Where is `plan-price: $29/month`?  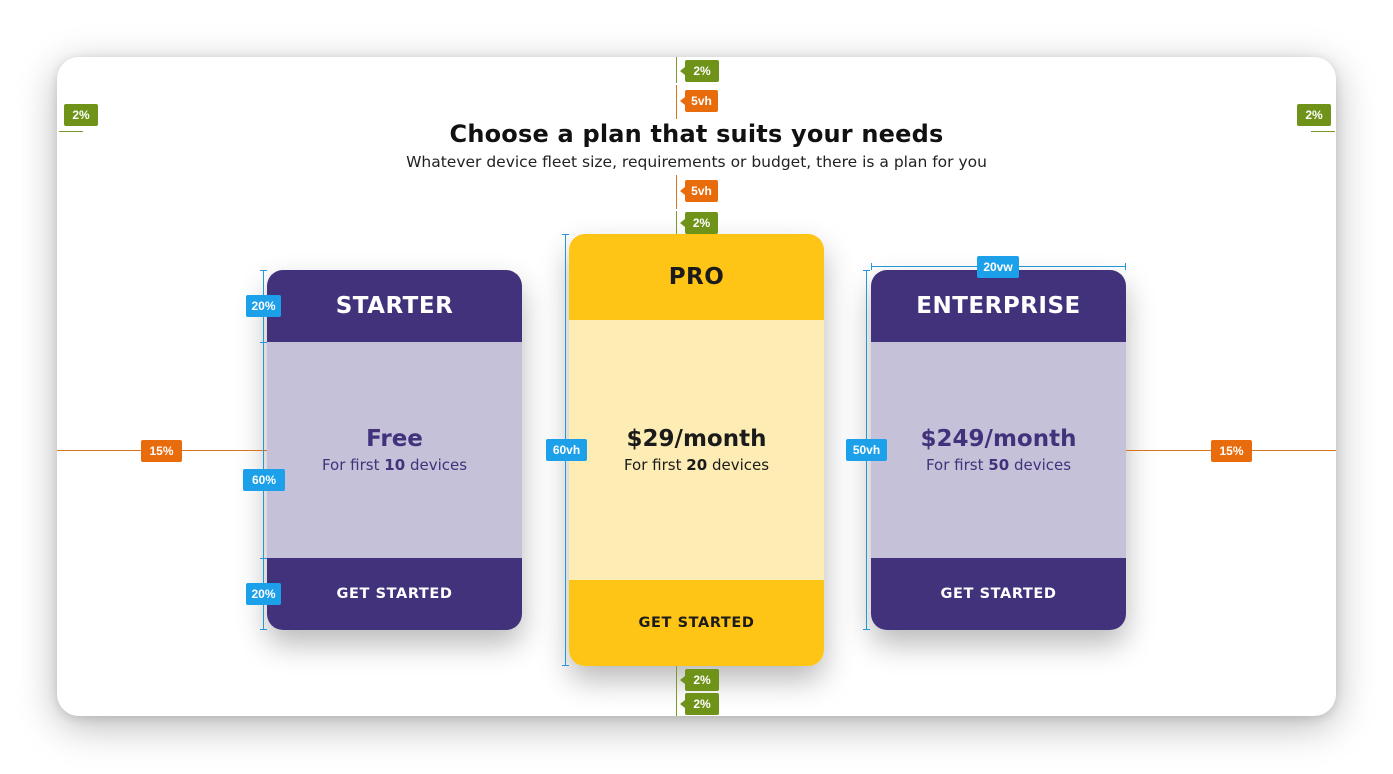
plan-price: $29/month is located at coordinates (696, 439).